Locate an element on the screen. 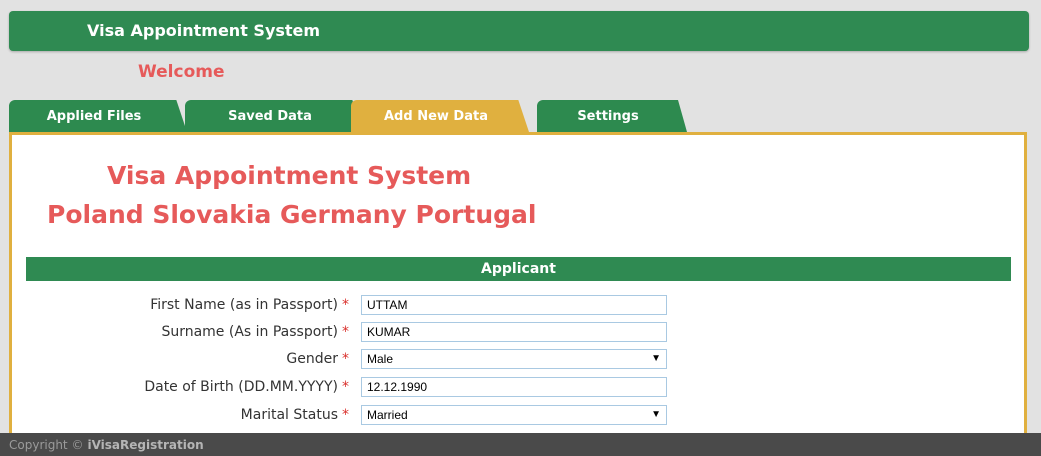  dob-input: 12.12.1990 is located at coordinates (514, 387).